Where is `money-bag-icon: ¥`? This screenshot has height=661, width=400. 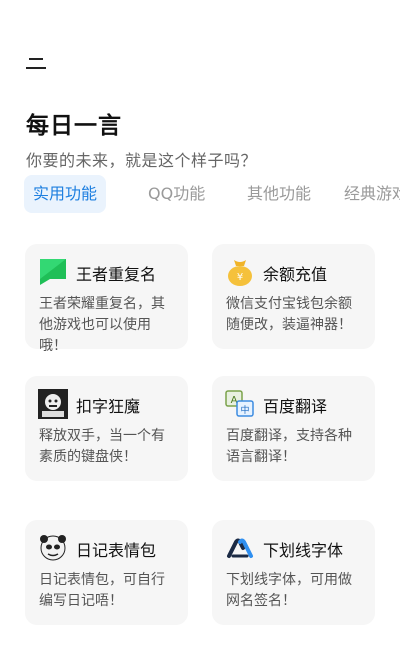
money-bag-icon: ¥ is located at coordinates (240, 273).